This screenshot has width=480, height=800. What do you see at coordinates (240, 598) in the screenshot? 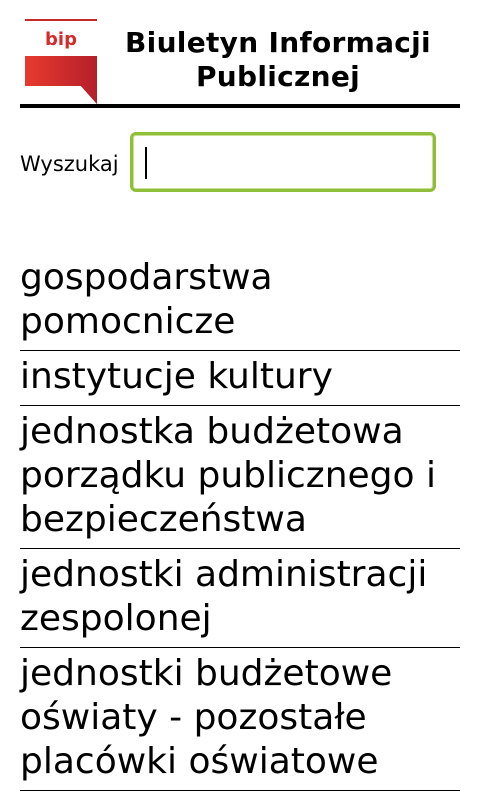
I see `list-item: jednostki administracji zespolonej` at bounding box center [240, 598].